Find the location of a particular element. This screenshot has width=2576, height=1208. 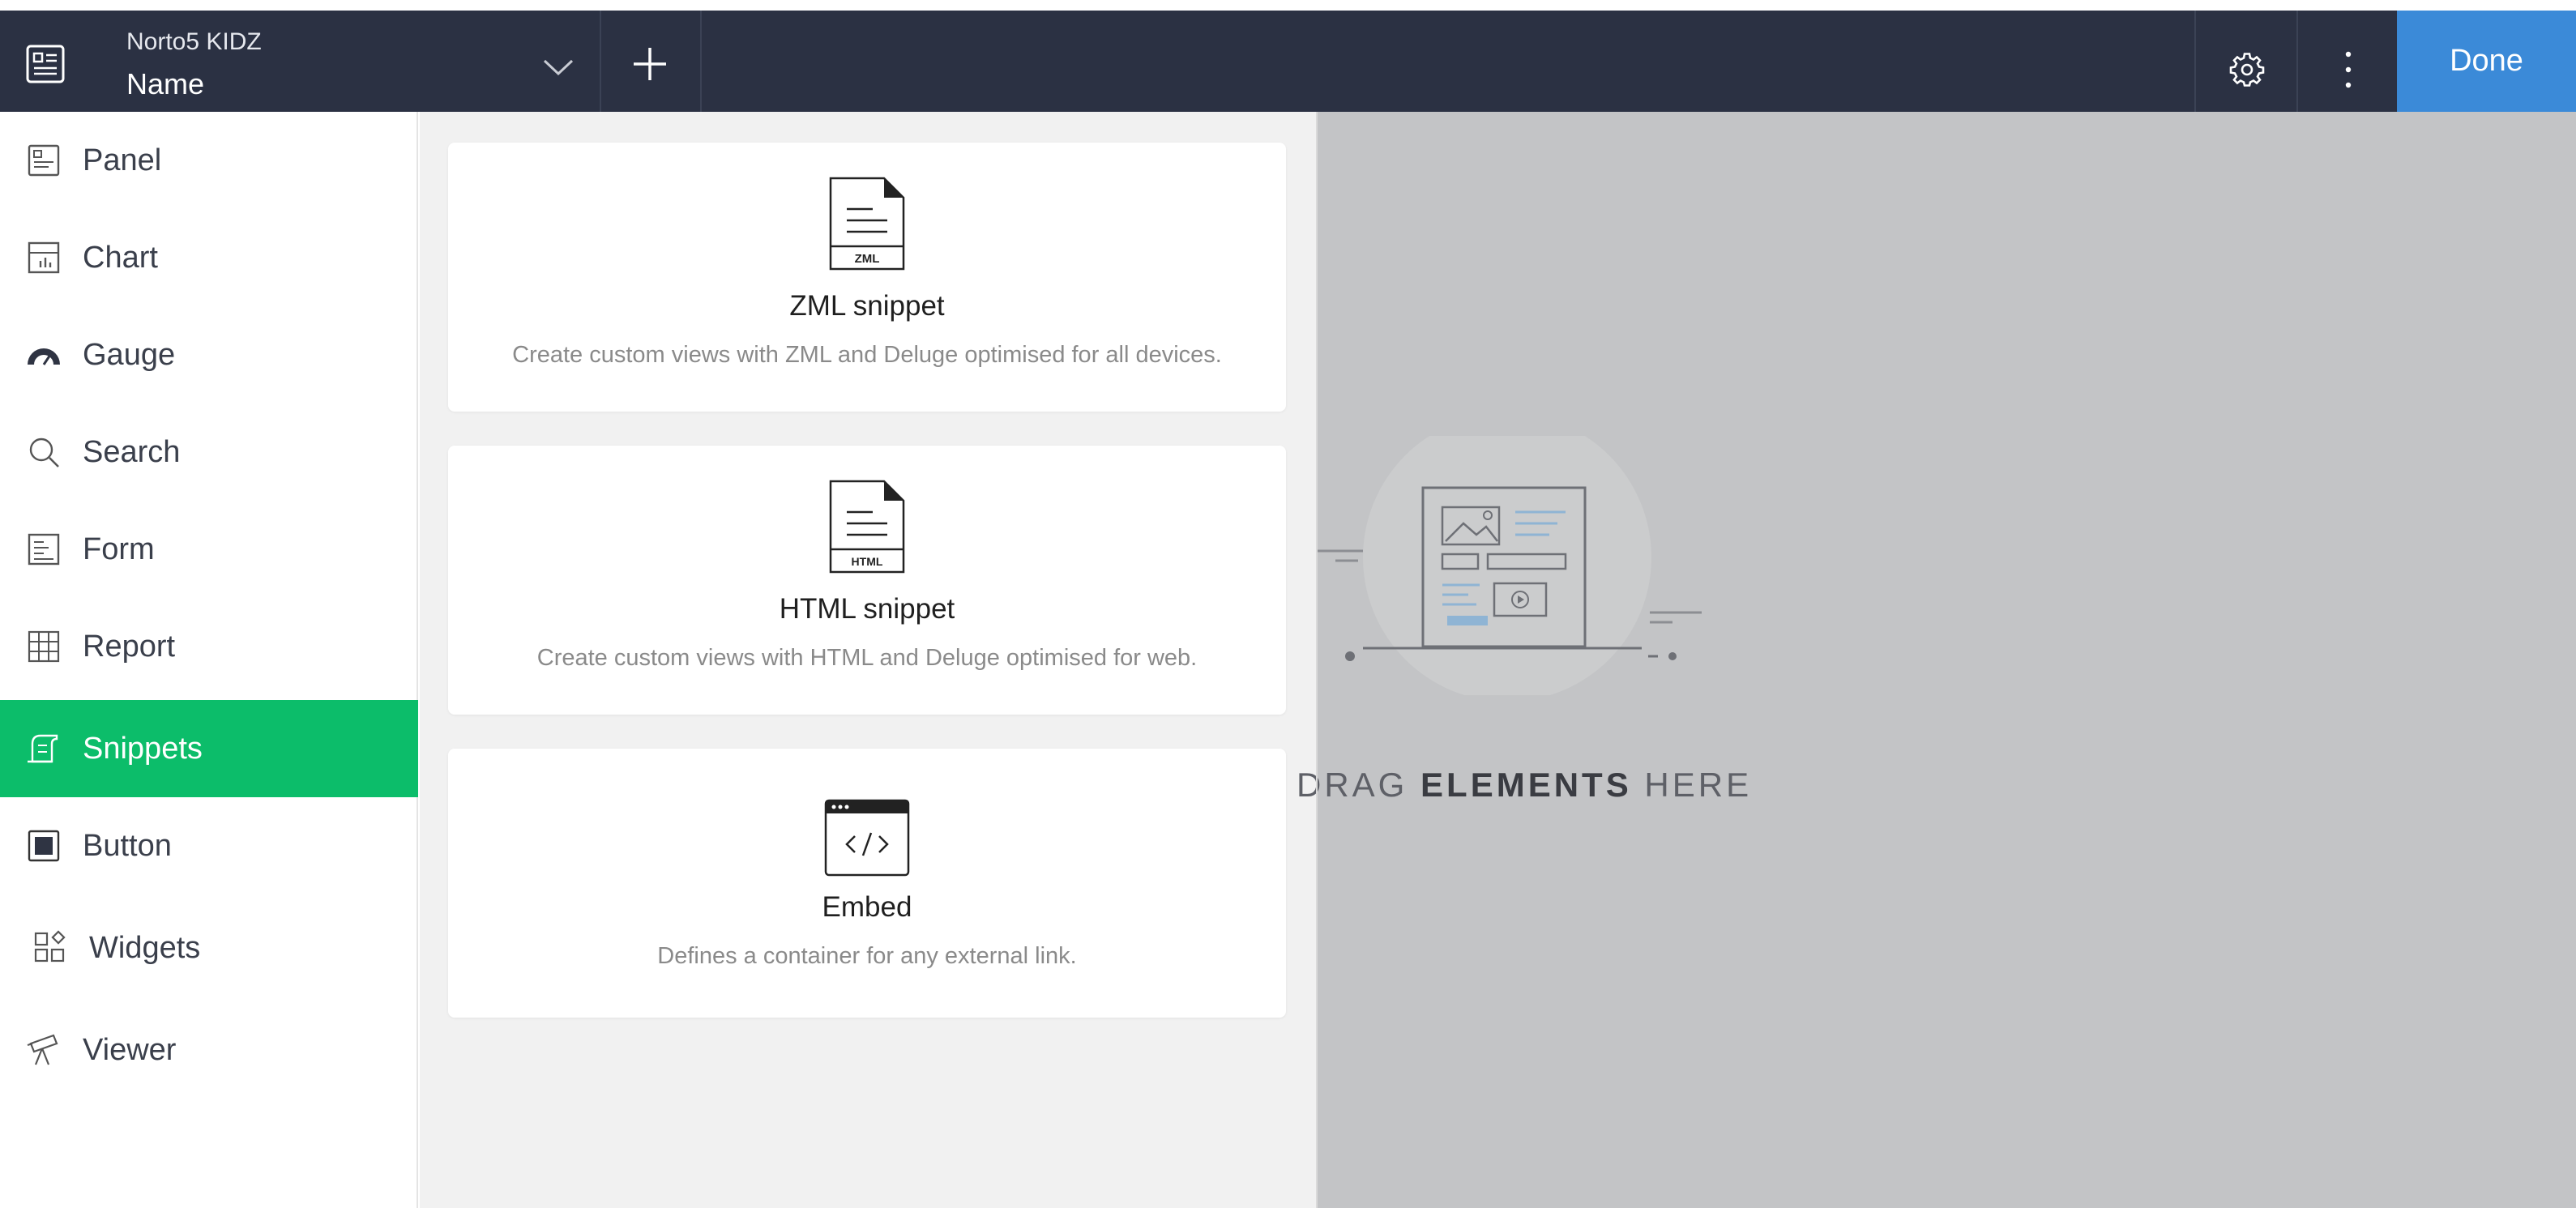

sidebar-item-label: Panel is located at coordinates (122, 160).